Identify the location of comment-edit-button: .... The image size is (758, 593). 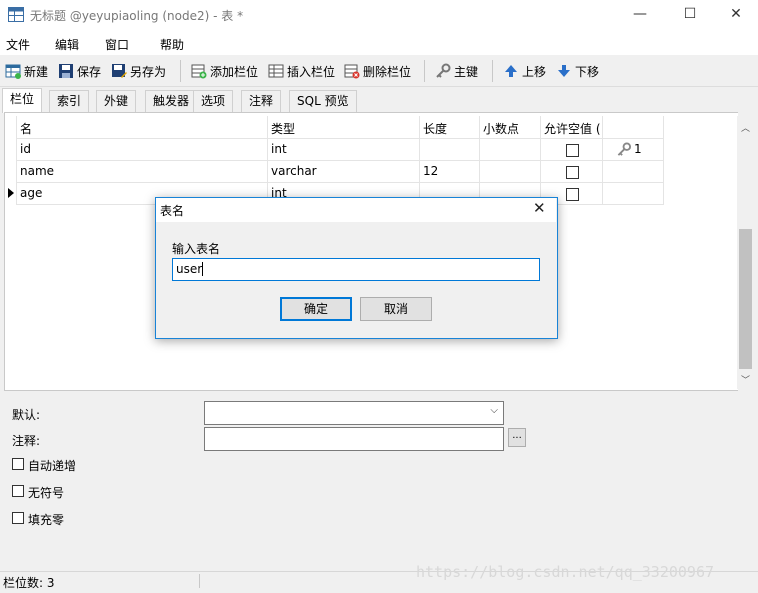
(517, 437).